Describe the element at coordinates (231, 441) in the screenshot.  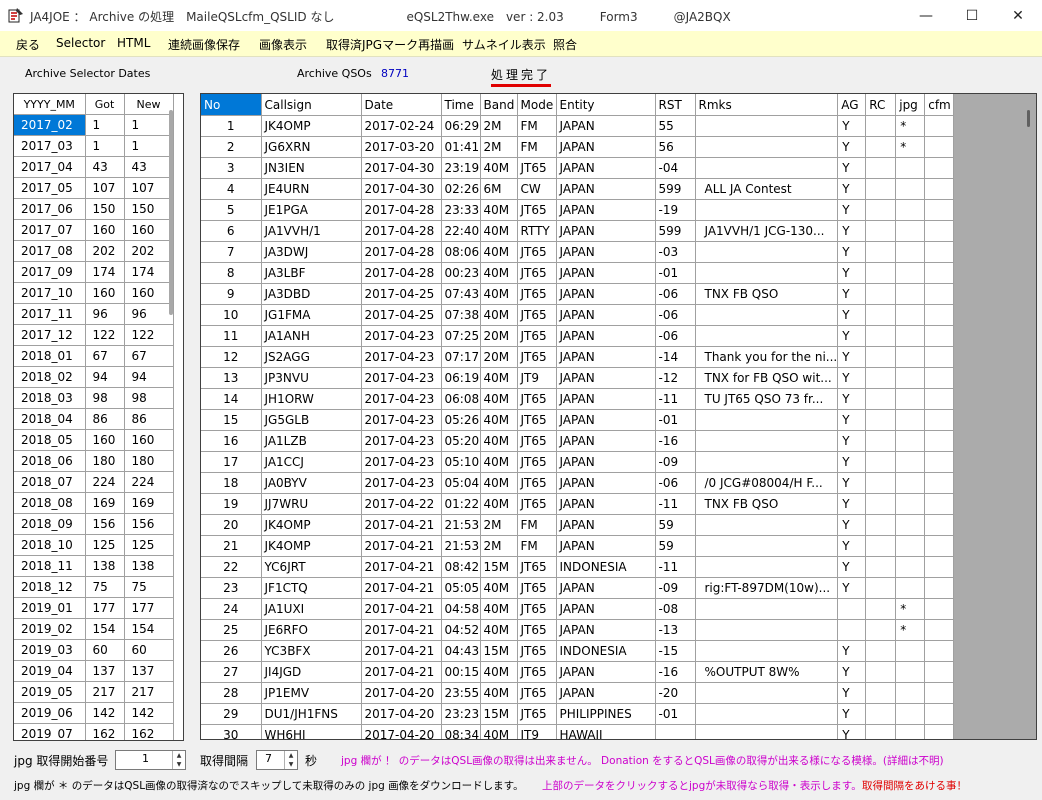
I see `no-cell: 16` at that location.